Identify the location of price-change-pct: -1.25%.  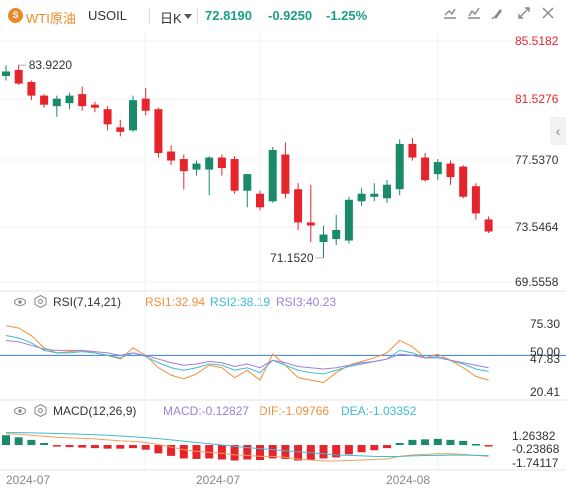
(347, 15).